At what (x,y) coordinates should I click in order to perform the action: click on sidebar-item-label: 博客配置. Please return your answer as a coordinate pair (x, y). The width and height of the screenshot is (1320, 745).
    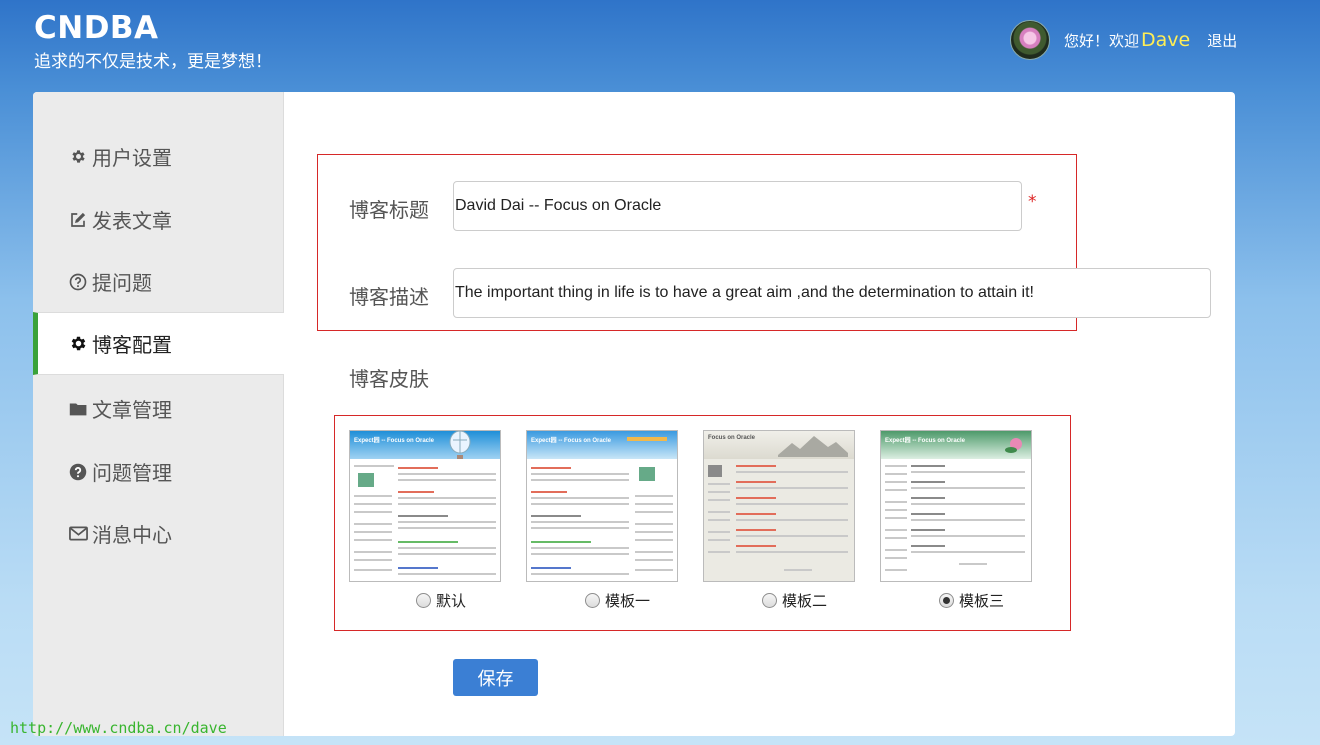
    Looking at the image, I should click on (132, 345).